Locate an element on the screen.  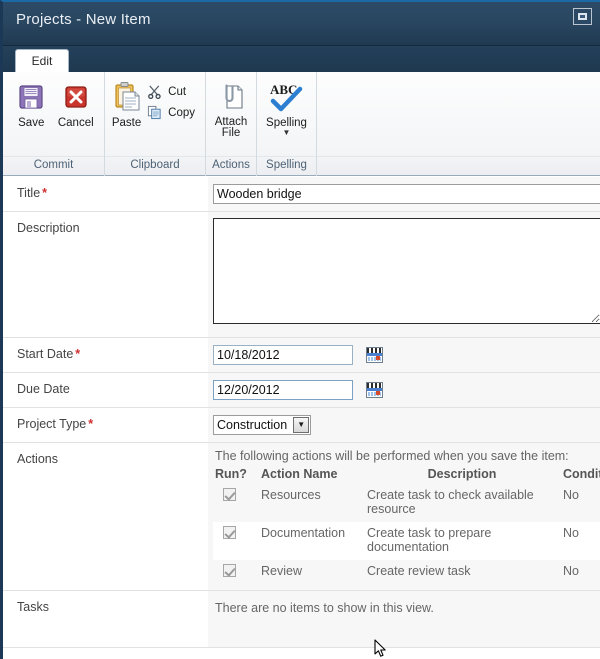
actions-table-head: Run? Action Name Description Condition is located at coordinates (406, 475).